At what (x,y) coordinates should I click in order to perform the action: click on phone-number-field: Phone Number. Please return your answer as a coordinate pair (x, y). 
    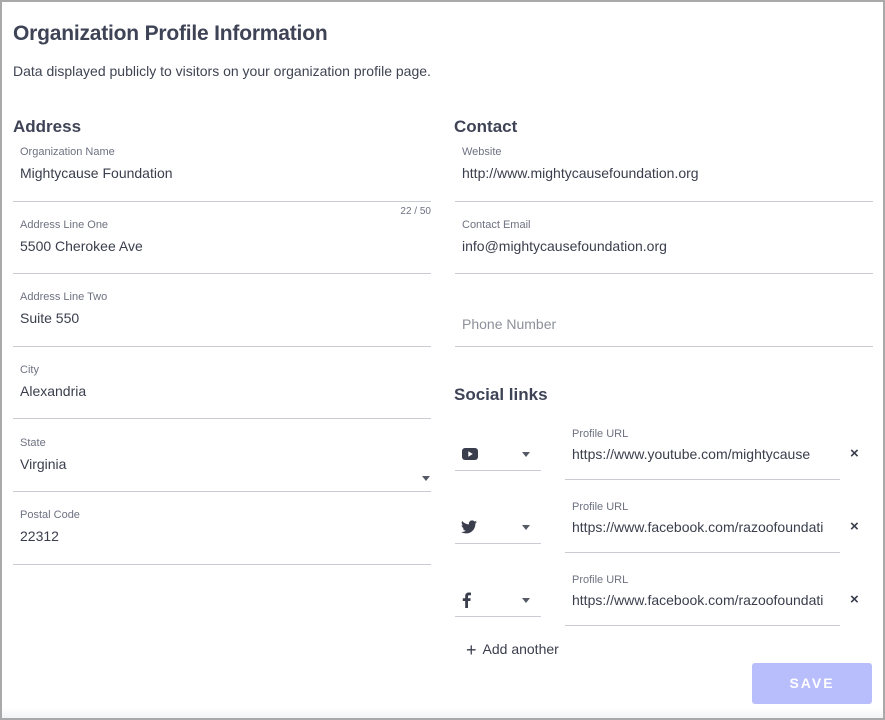
    Looking at the image, I should click on (664, 317).